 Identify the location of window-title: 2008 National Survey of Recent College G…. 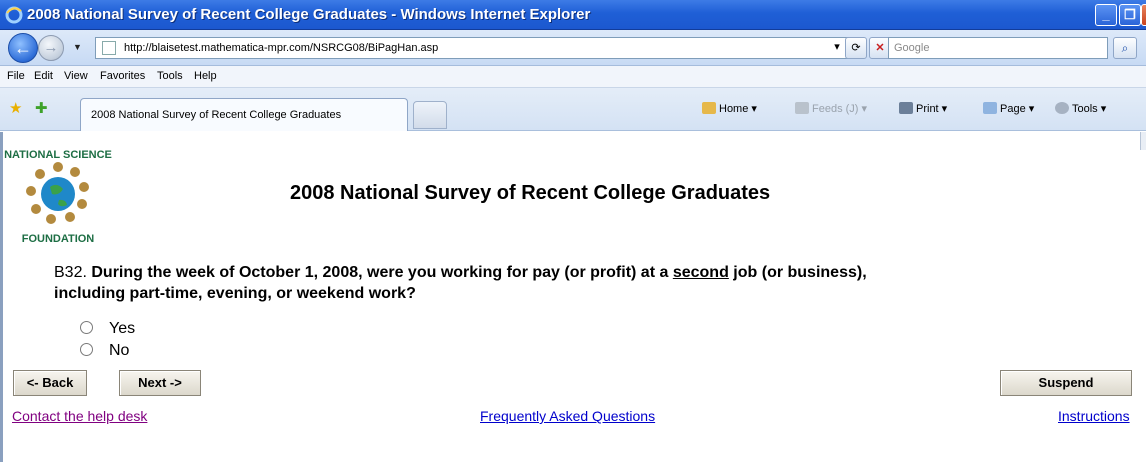
(309, 14).